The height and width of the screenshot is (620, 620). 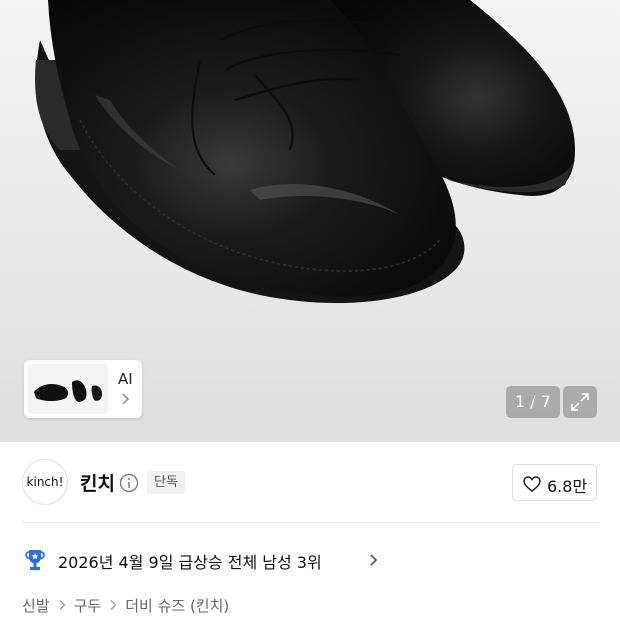 I want to click on breadcrumb: 신발 구두 더비 슈즈 (킨치), so click(x=125, y=605).